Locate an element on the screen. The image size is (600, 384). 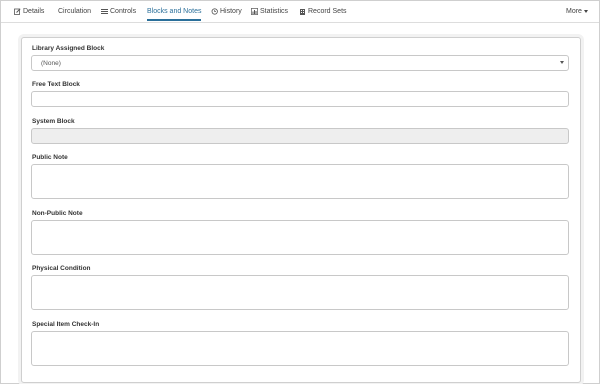
list-icon is located at coordinates (104, 11).